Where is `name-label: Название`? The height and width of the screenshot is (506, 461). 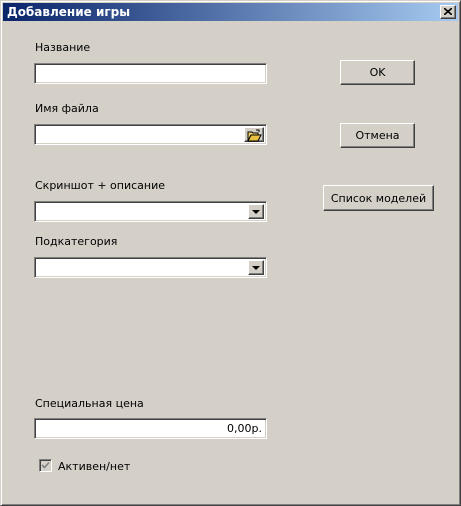 name-label: Название is located at coordinates (63, 47).